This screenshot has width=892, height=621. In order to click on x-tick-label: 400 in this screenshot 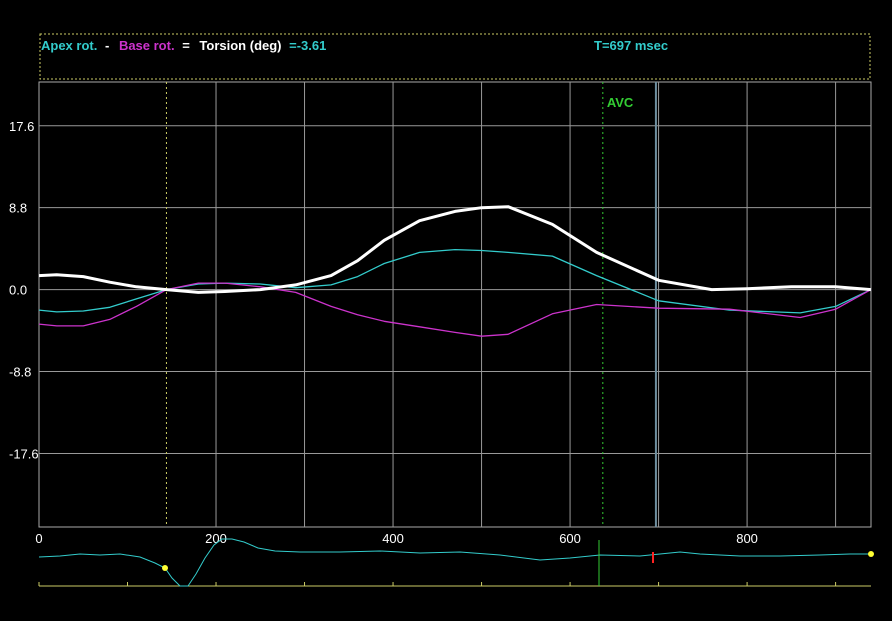, I will do `click(393, 538)`.